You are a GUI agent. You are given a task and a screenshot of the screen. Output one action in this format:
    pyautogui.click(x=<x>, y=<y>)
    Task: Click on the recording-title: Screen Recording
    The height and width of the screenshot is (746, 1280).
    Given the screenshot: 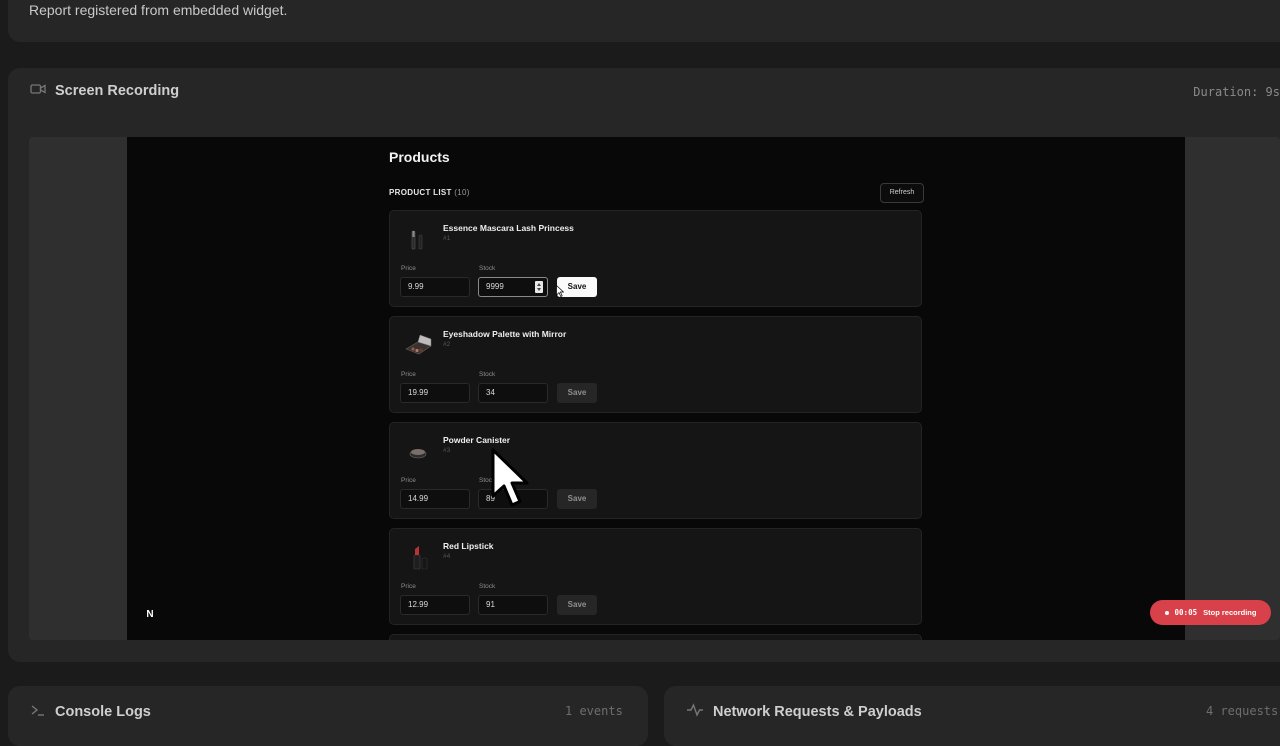 What is the action you would take?
    pyautogui.click(x=117, y=91)
    